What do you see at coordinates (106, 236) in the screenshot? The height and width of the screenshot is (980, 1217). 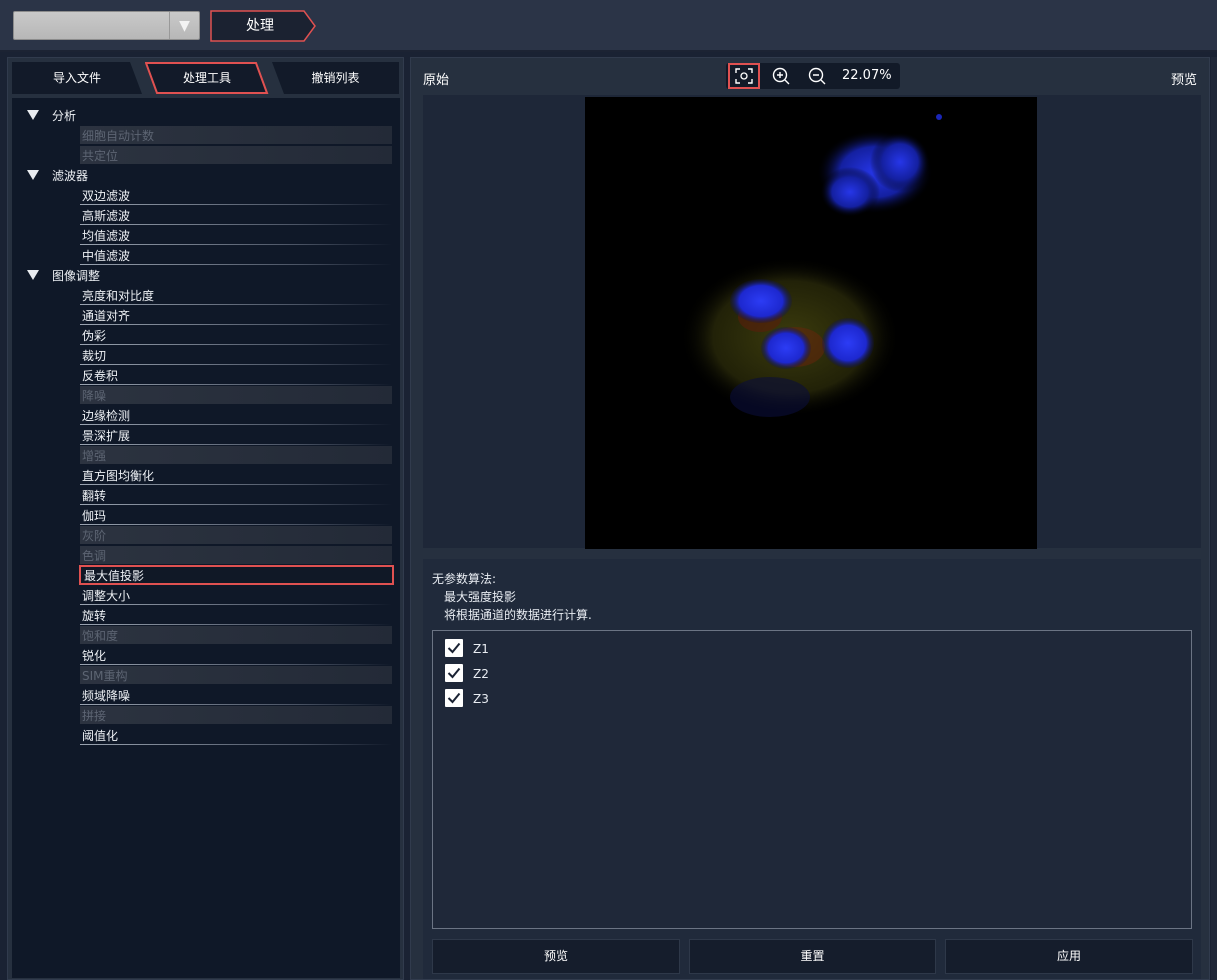 I see `tree-label: 均值滤波` at bounding box center [106, 236].